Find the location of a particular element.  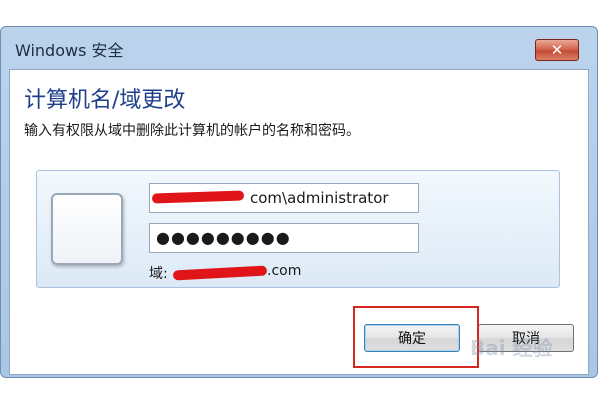

dialog-instruction: 输入有权限从域中删除此计算机的帐户的名称和密码。 is located at coordinates (192, 131).